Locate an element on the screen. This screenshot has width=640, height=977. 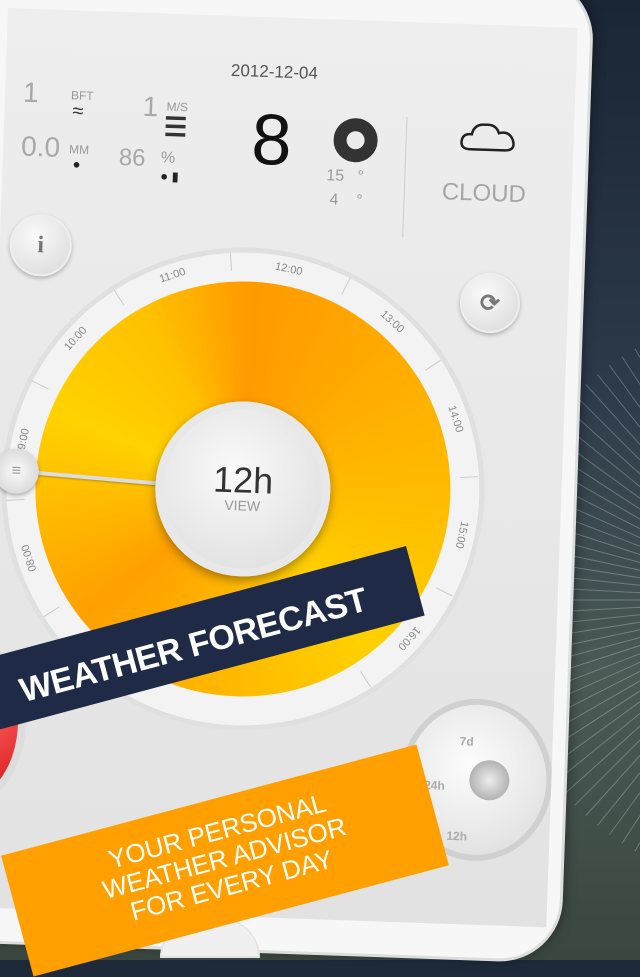
humidity-unit: % is located at coordinates (168, 158).